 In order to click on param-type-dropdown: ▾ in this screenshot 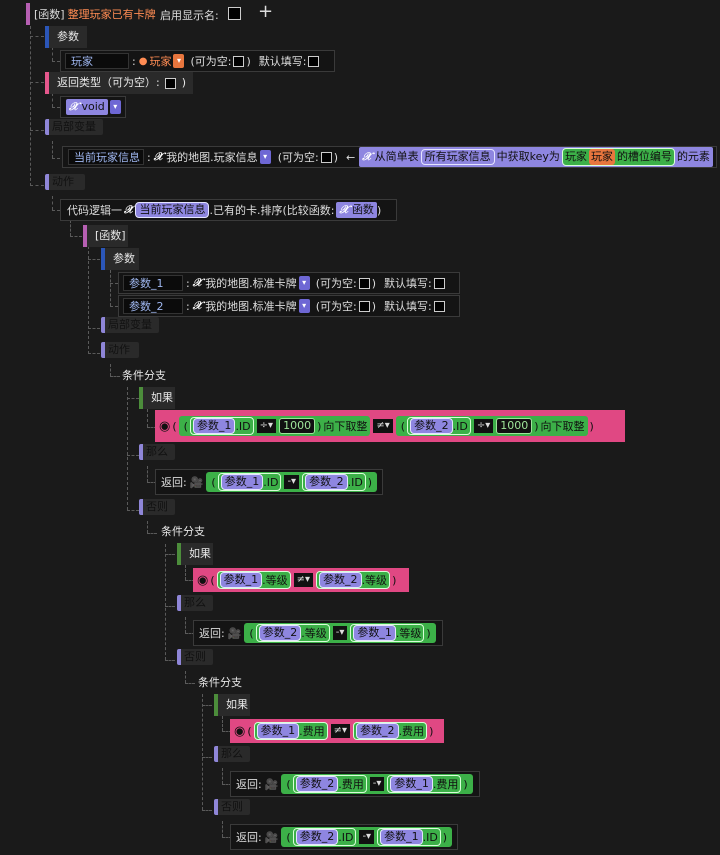, I will do `click(179, 61)`.